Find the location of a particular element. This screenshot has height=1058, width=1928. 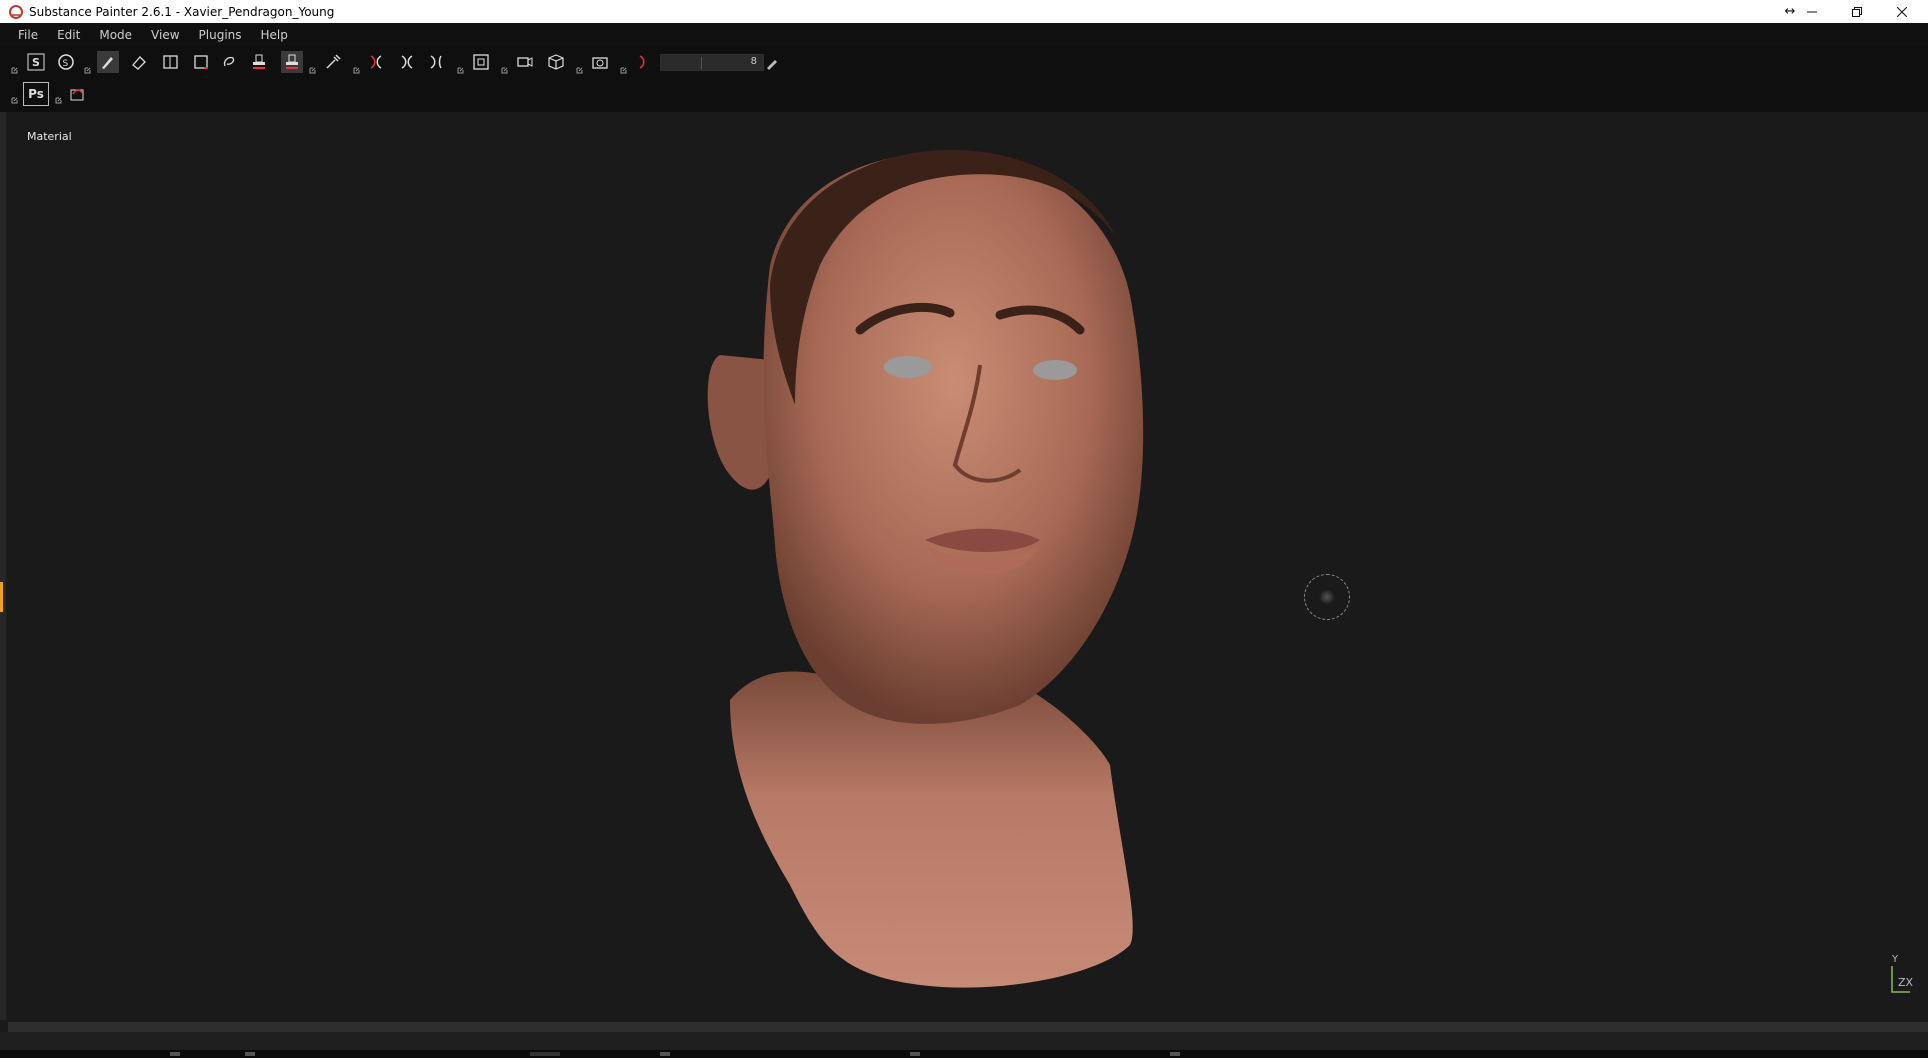

close-button is located at coordinates (1902, 11).